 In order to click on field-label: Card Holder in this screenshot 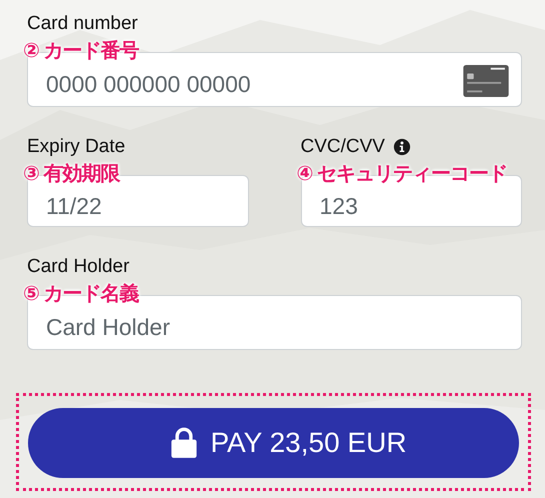, I will do `click(78, 267)`.